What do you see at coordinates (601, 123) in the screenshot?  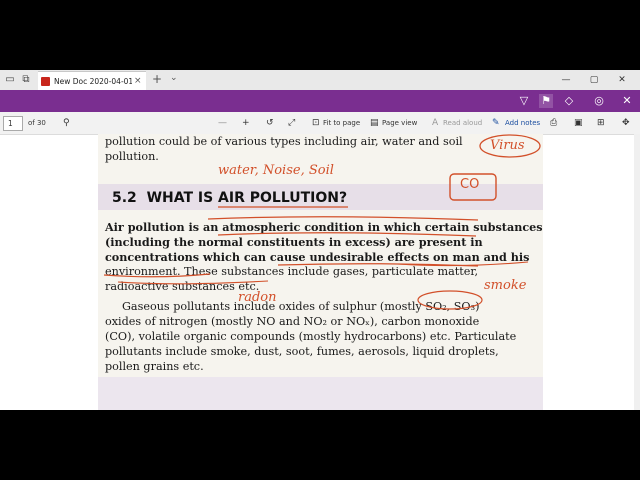 I see `save-as-icon: ⊞` at bounding box center [601, 123].